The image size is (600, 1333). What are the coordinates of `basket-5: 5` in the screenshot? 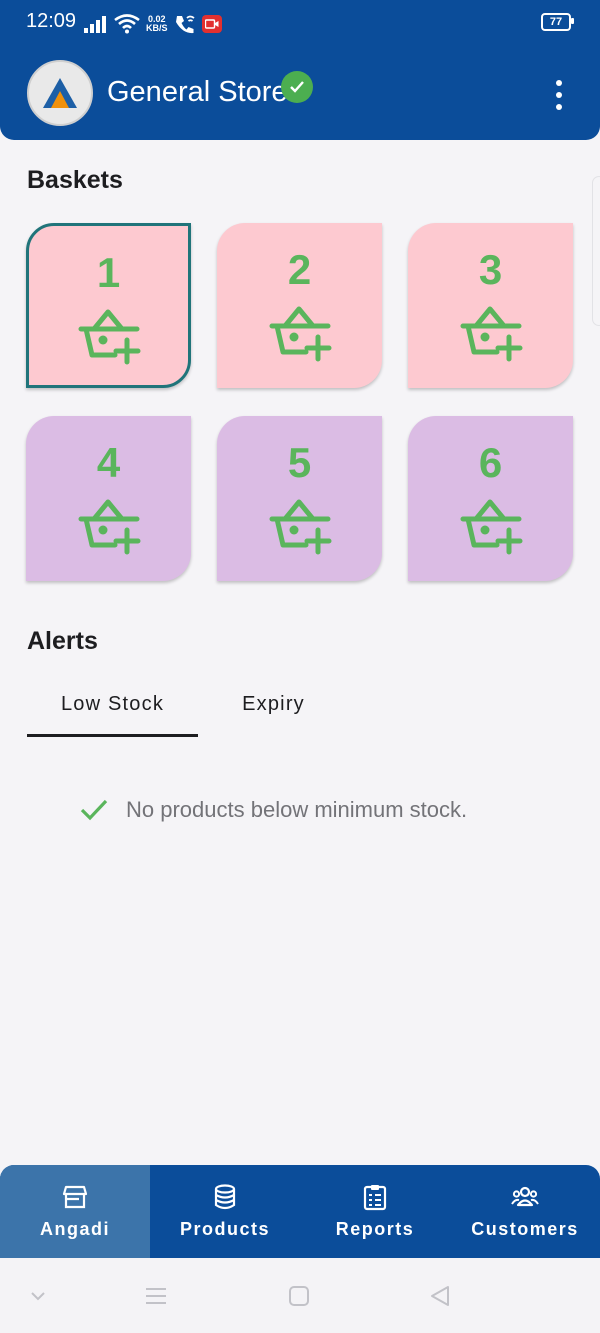 It's located at (299, 498).